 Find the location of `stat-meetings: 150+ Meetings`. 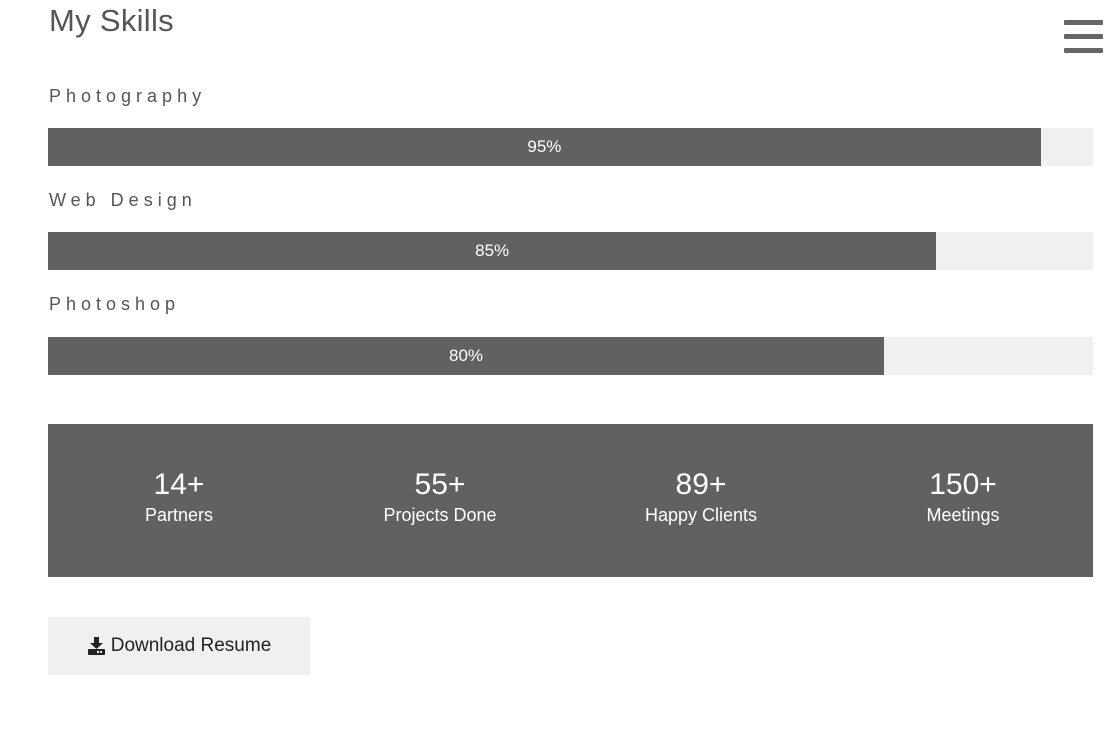

stat-meetings: 150+ Meetings is located at coordinates (963, 497).